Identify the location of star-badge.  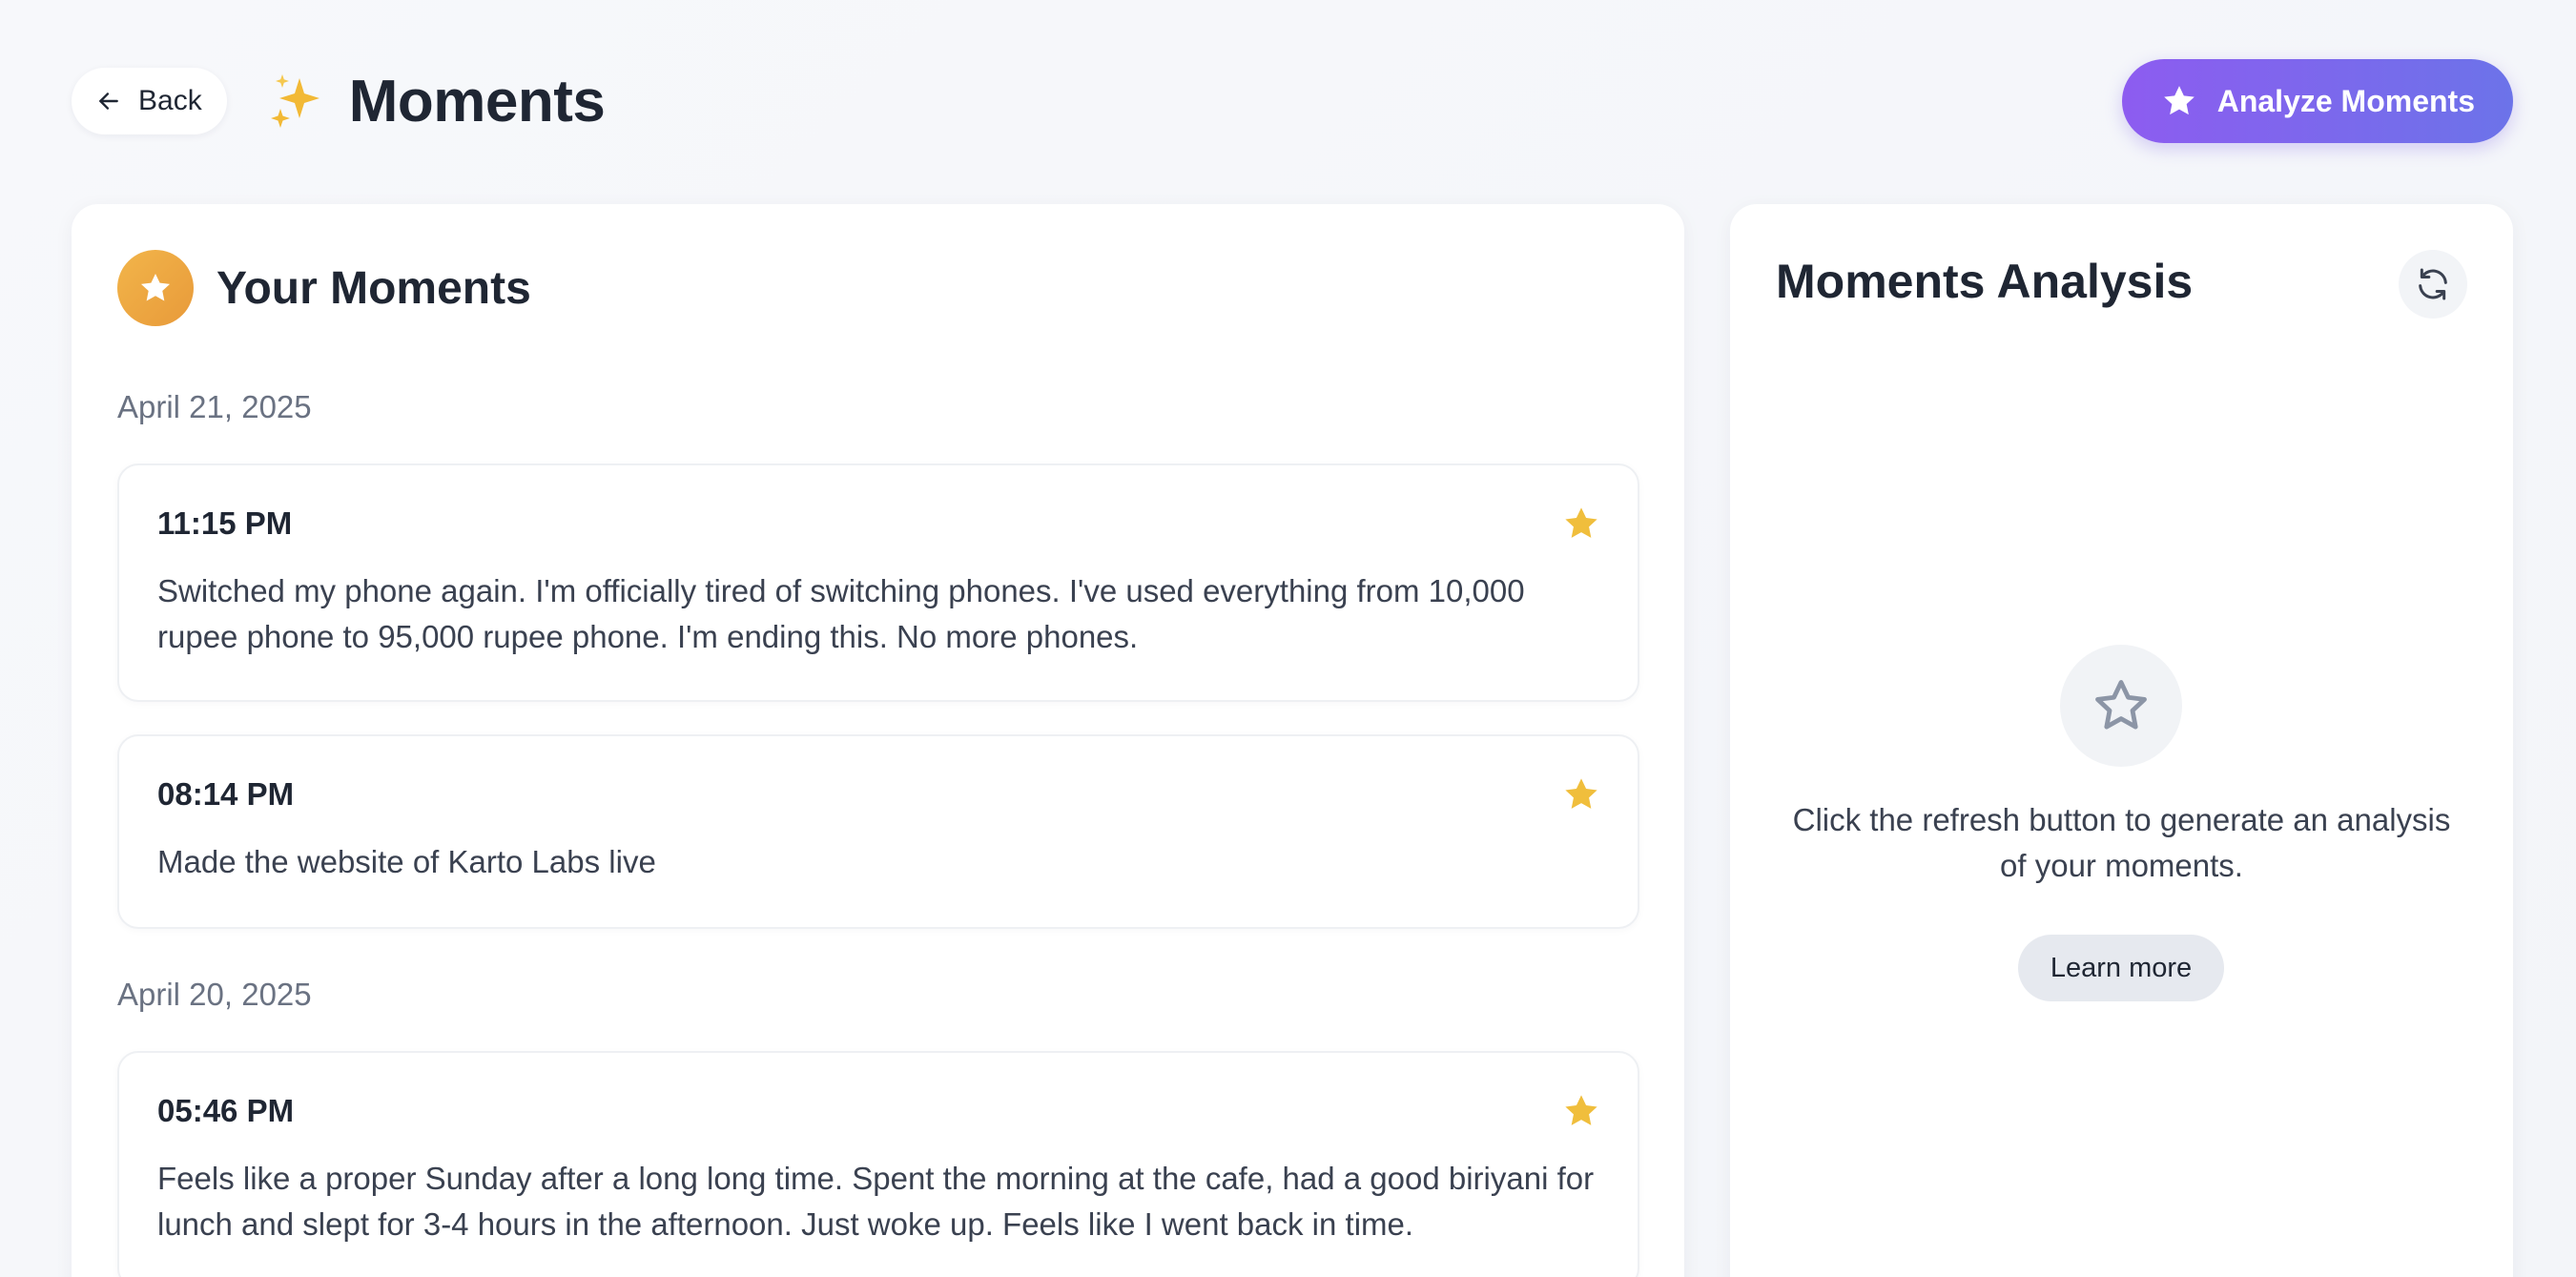
(155, 288).